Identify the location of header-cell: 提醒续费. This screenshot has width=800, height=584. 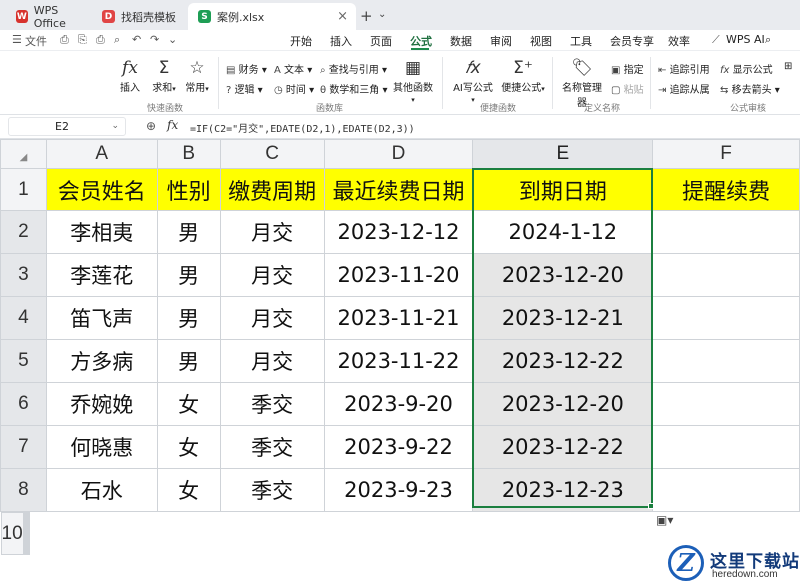
(726, 189).